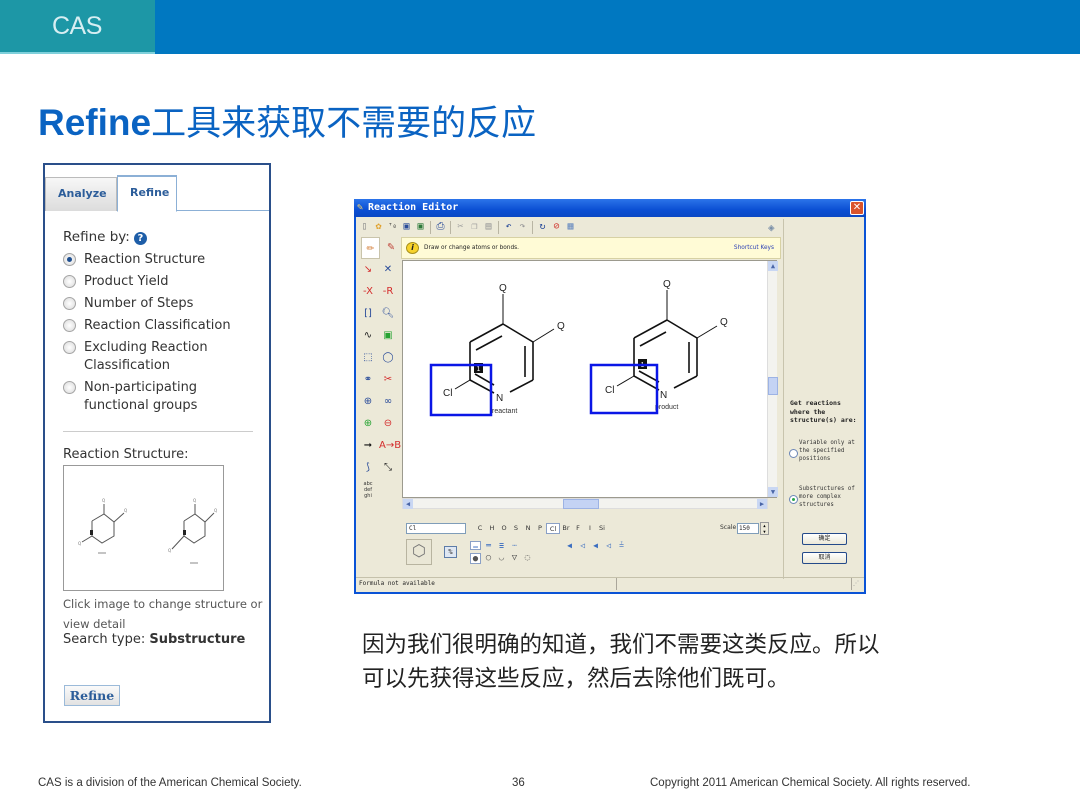 This screenshot has height=810, width=1080. Describe the element at coordinates (388, 292) in the screenshot. I see `r-group-tool-icon: -R` at that location.